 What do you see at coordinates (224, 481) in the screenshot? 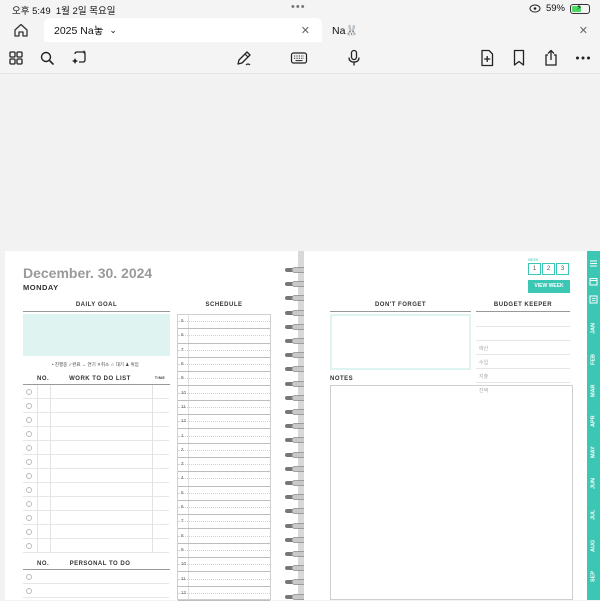
I see `schedule-hour-row: 4` at bounding box center [224, 481].